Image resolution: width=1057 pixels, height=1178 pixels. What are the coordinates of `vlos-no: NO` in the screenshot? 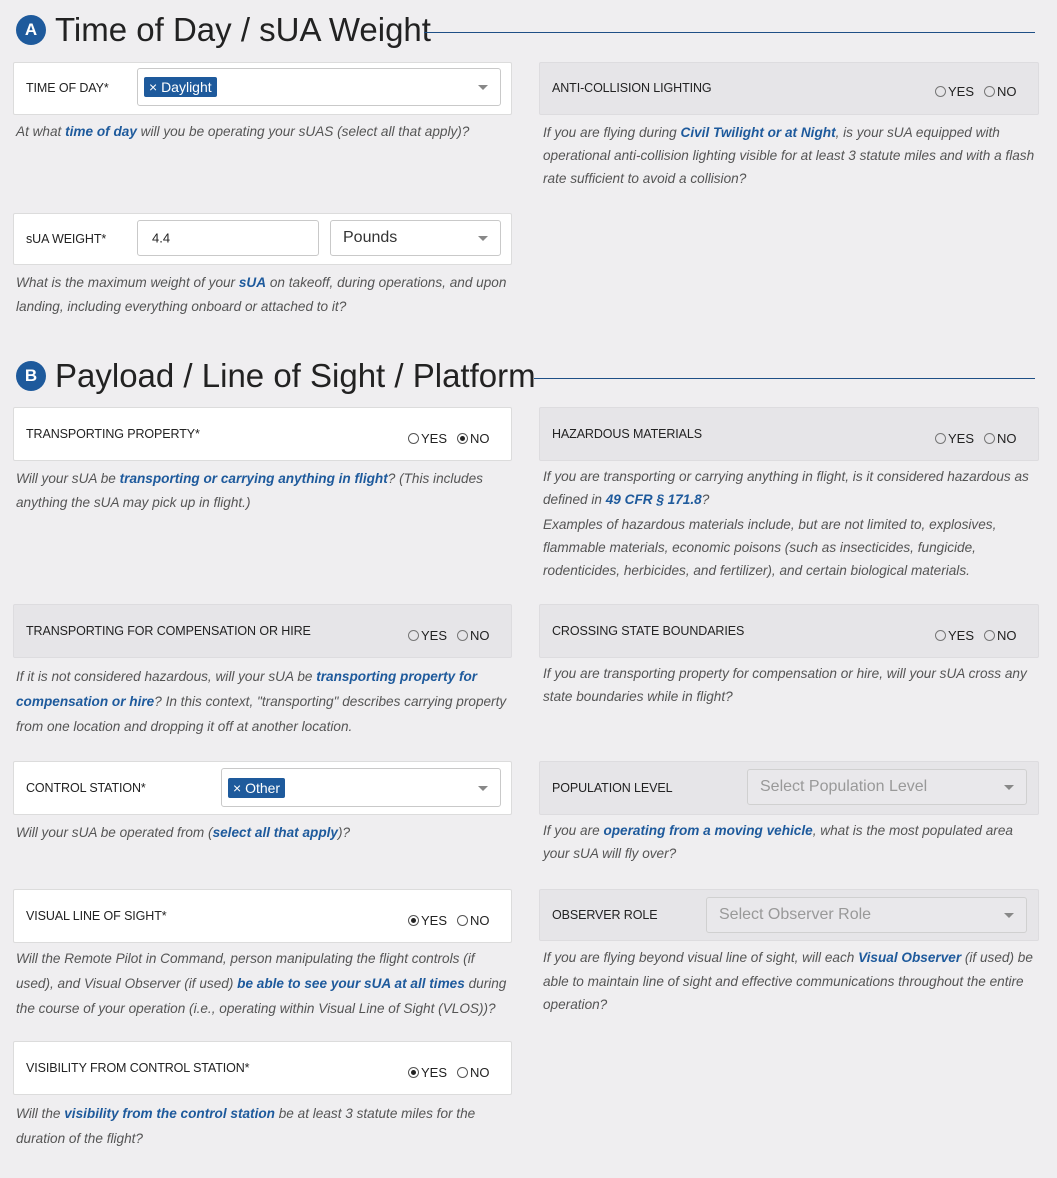 It's located at (473, 920).